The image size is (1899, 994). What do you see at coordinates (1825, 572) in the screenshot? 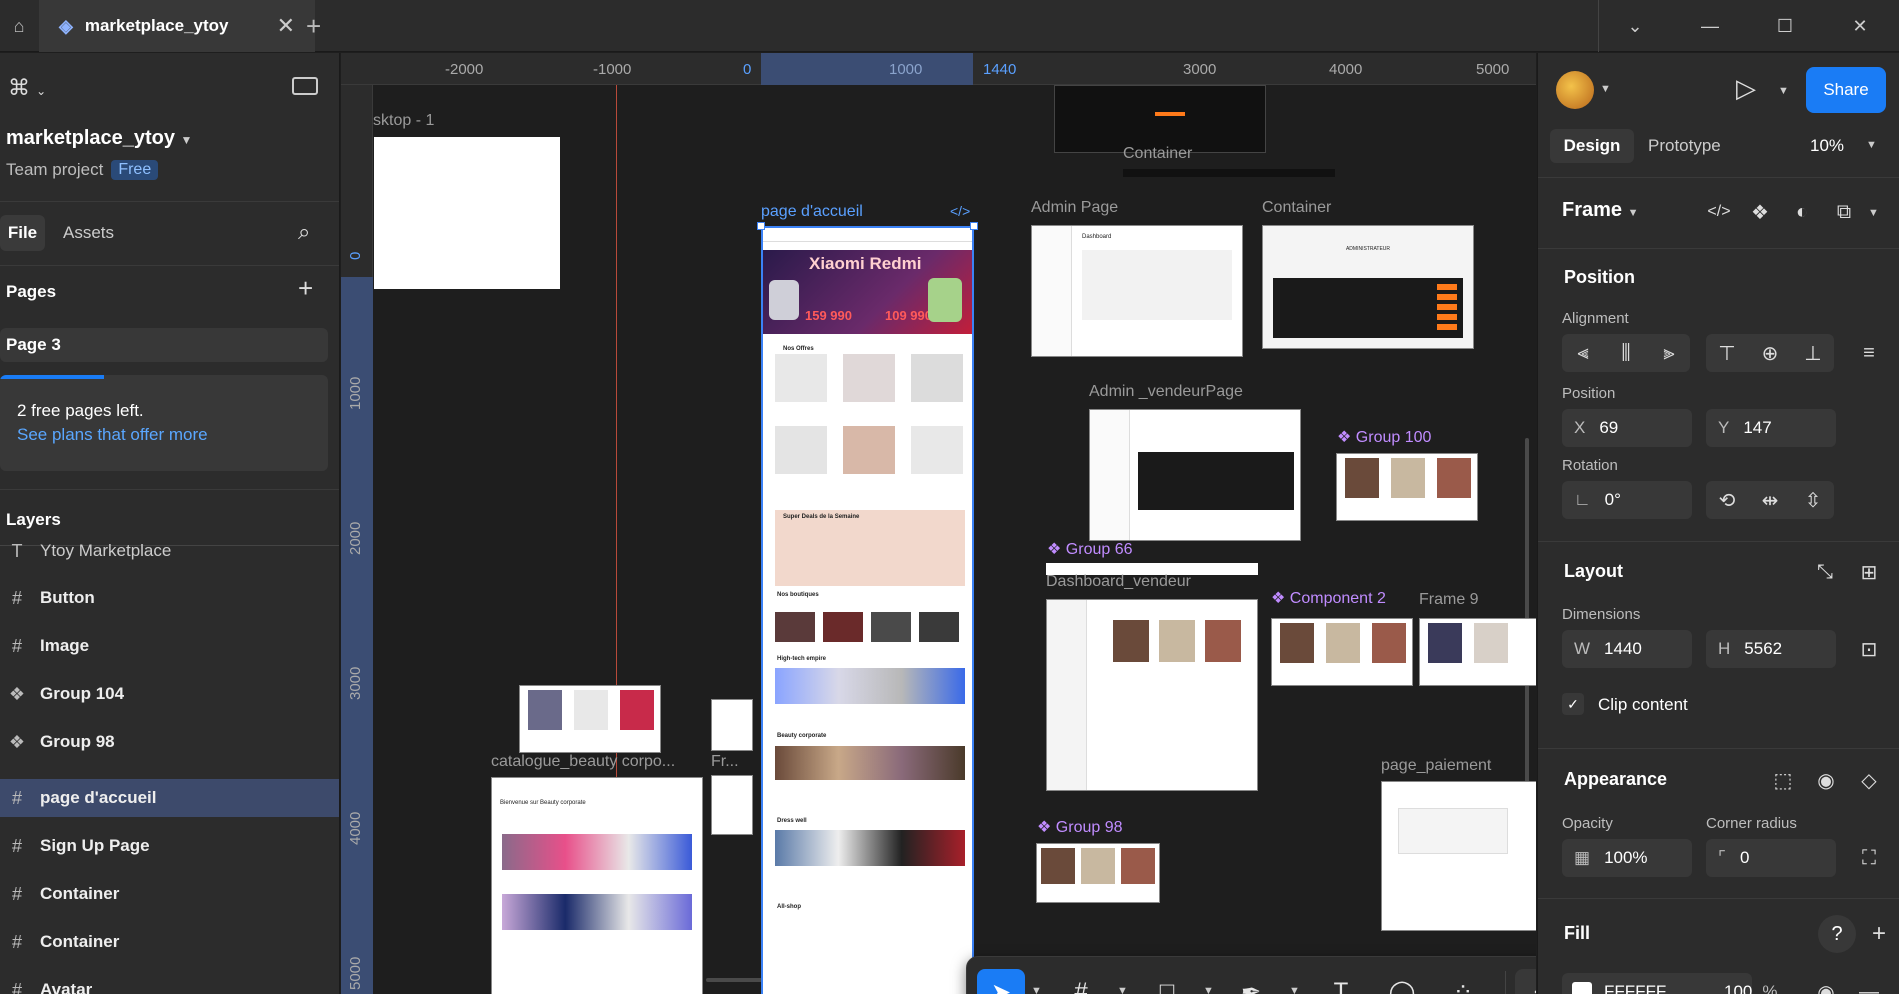
I see `collapse-icon: ⤡` at bounding box center [1825, 572].